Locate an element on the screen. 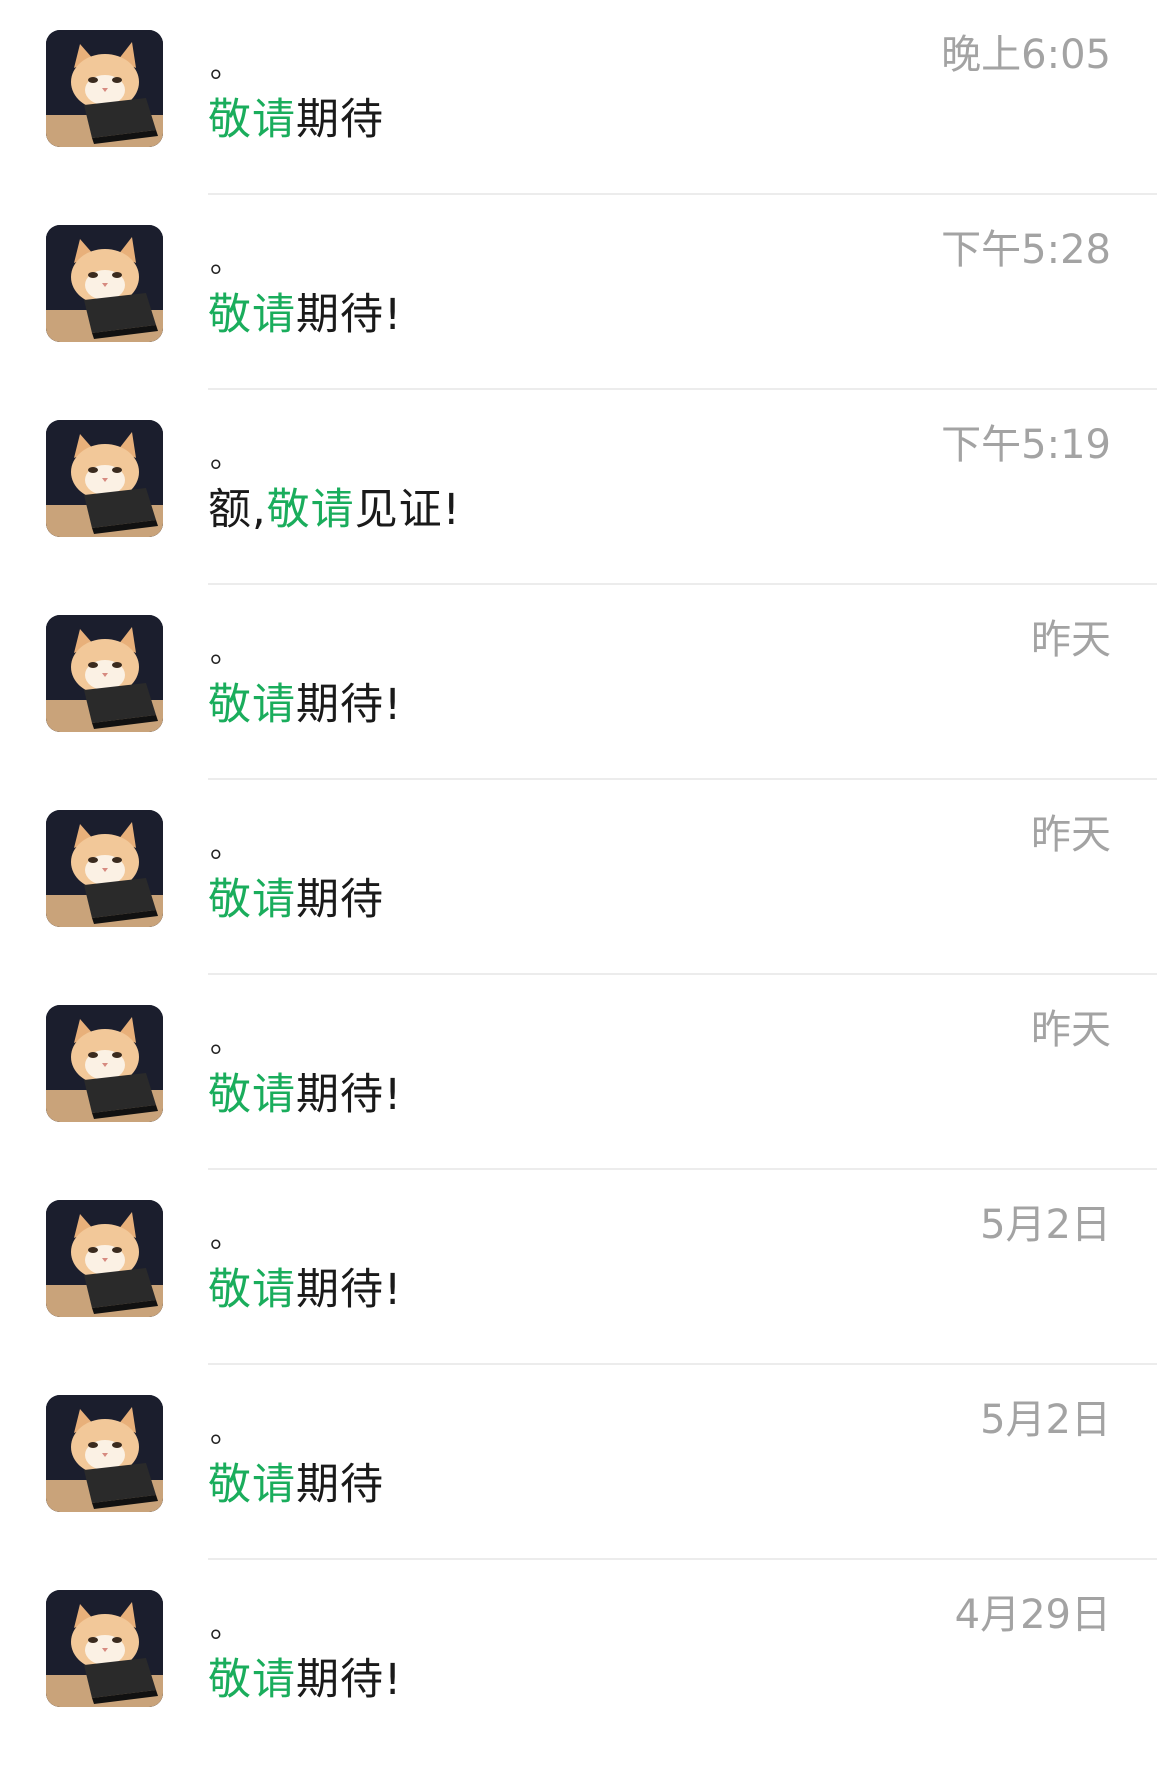 Image resolution: width=1175 pixels, height=1765 pixels. conversation-row: 。 敬请期待 昨天 is located at coordinates (587, 877).